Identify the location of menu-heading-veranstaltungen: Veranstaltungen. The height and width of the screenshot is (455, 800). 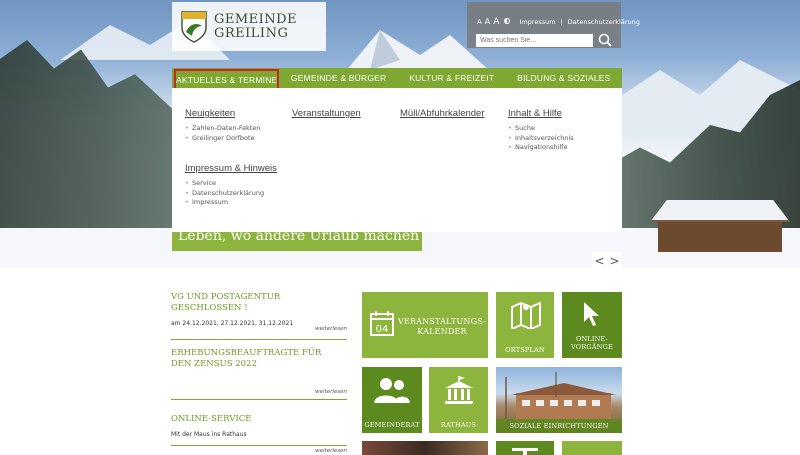
(326, 113).